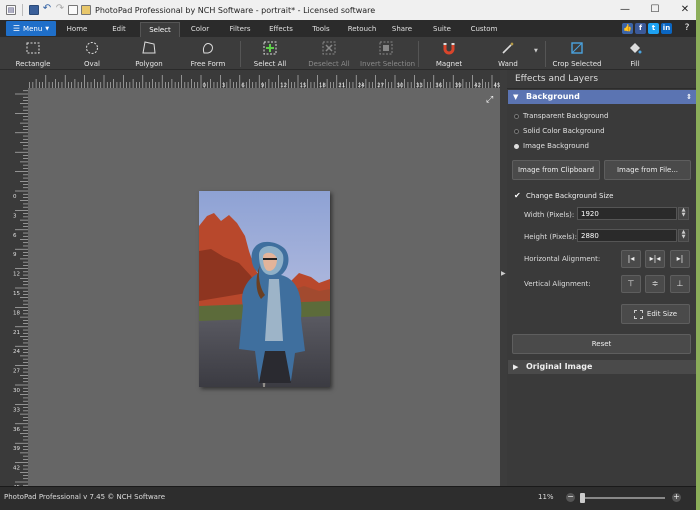  Describe the element at coordinates (86, 10) in the screenshot. I see `clipboard-icon` at that location.